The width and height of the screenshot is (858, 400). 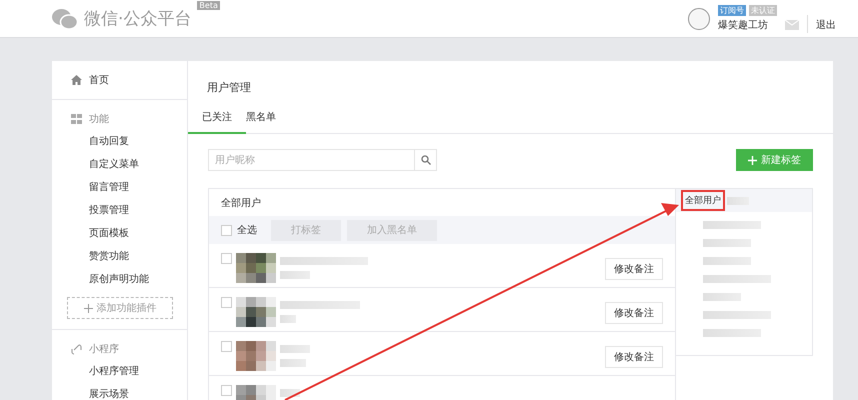 I want to click on nav-section-label: 小程序, so click(x=104, y=349).